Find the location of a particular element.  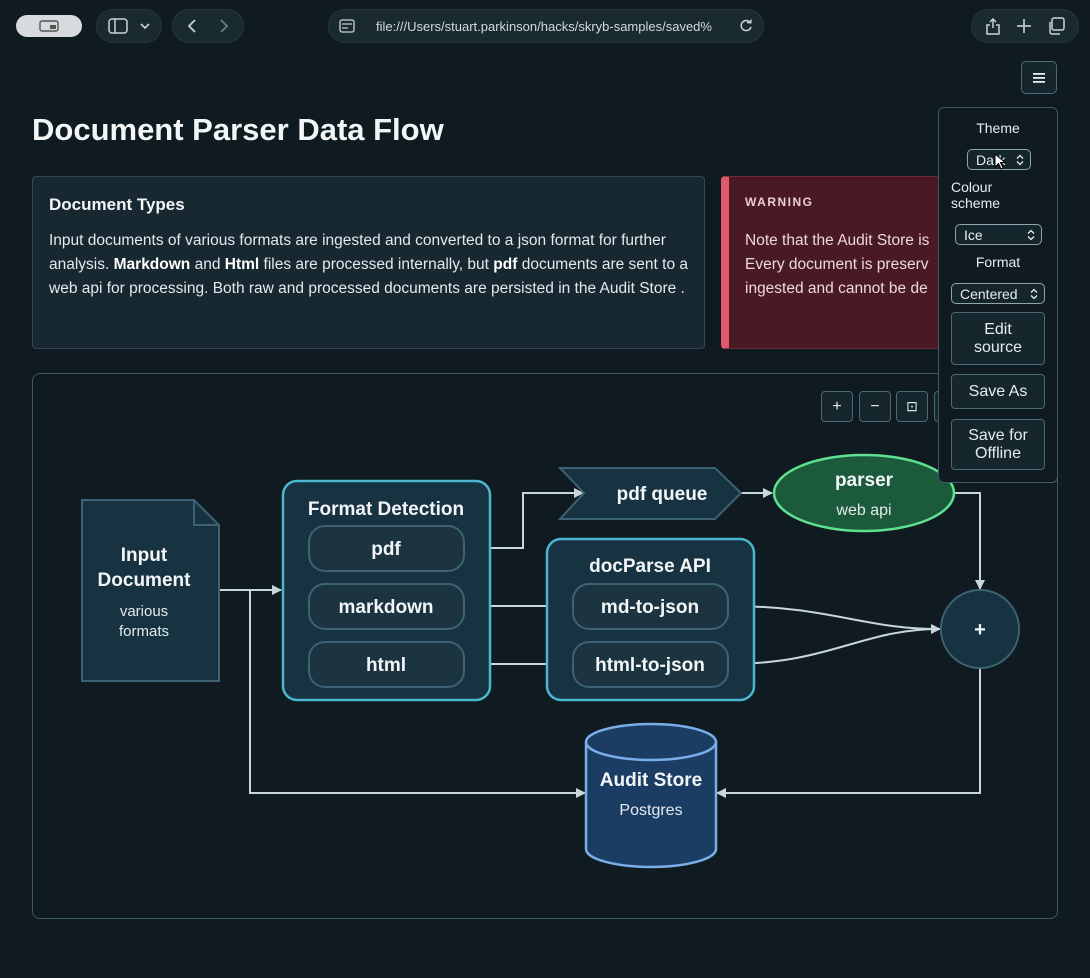

join-label: + is located at coordinates (980, 630).